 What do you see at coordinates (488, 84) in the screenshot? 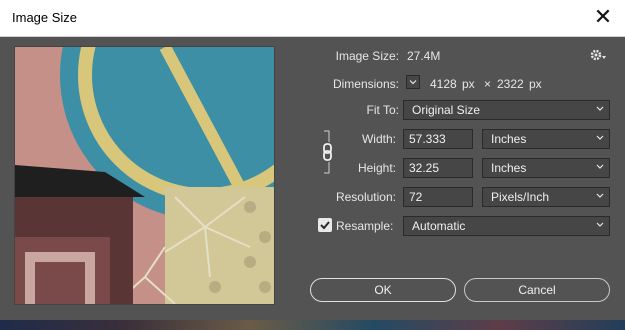
I see `dimensions-times: ×` at bounding box center [488, 84].